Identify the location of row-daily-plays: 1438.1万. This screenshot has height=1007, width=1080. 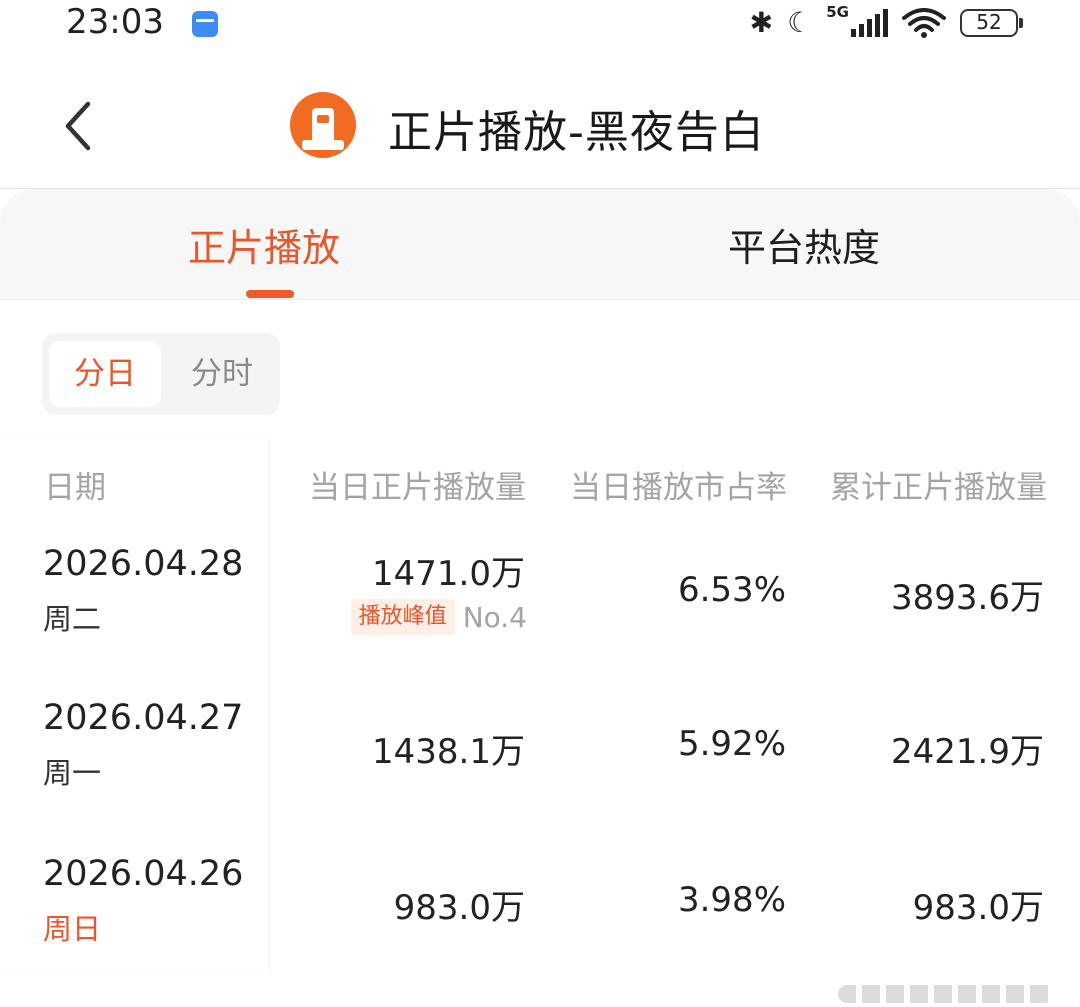
(448, 752).